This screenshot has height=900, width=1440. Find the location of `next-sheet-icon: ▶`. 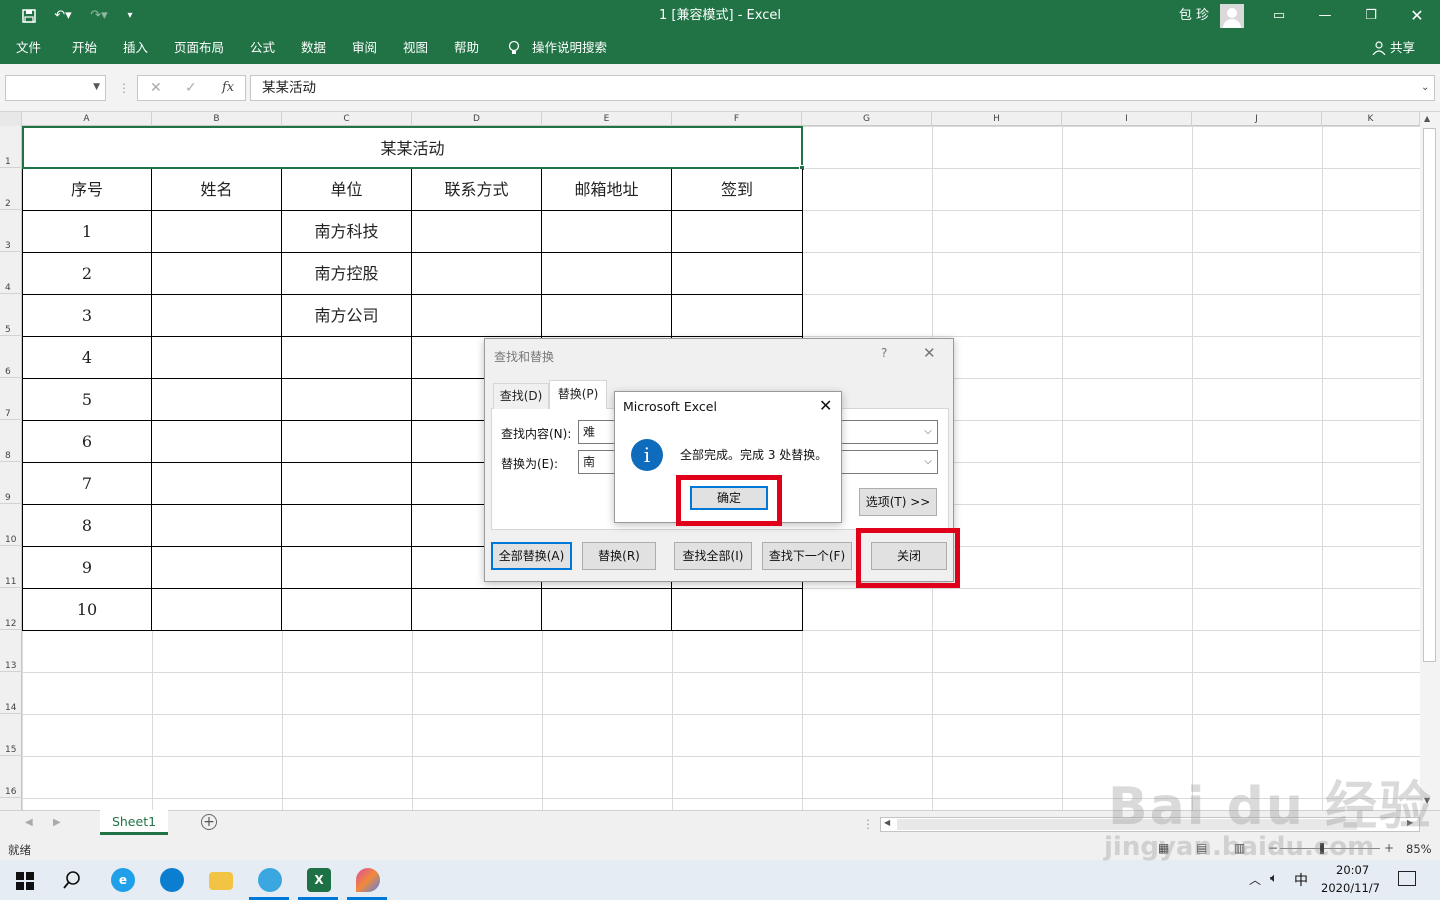

next-sheet-icon: ▶ is located at coordinates (57, 822).